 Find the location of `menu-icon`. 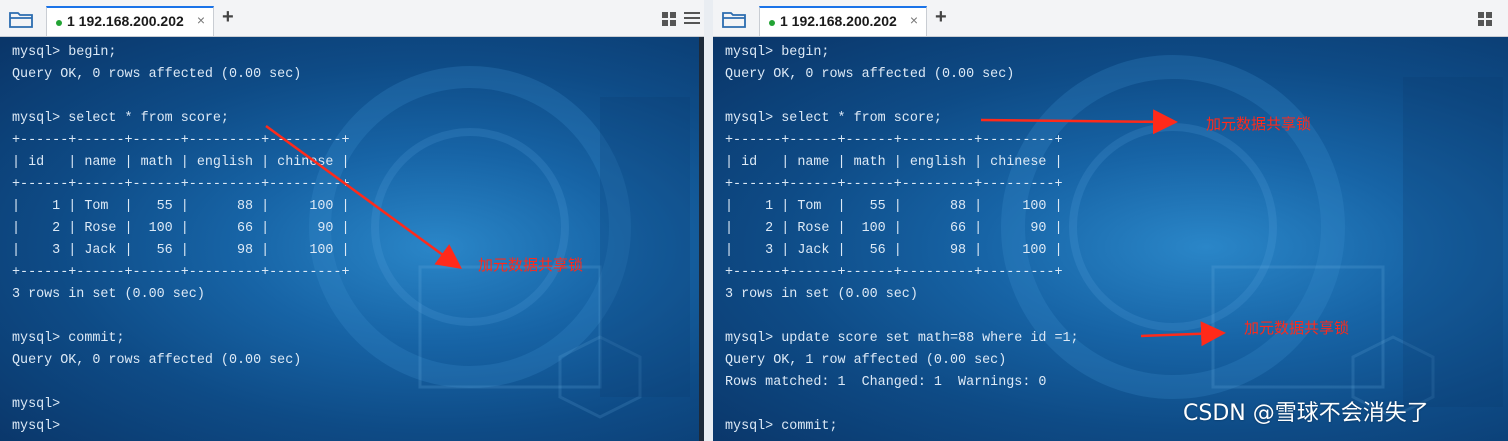

menu-icon is located at coordinates (692, 18).